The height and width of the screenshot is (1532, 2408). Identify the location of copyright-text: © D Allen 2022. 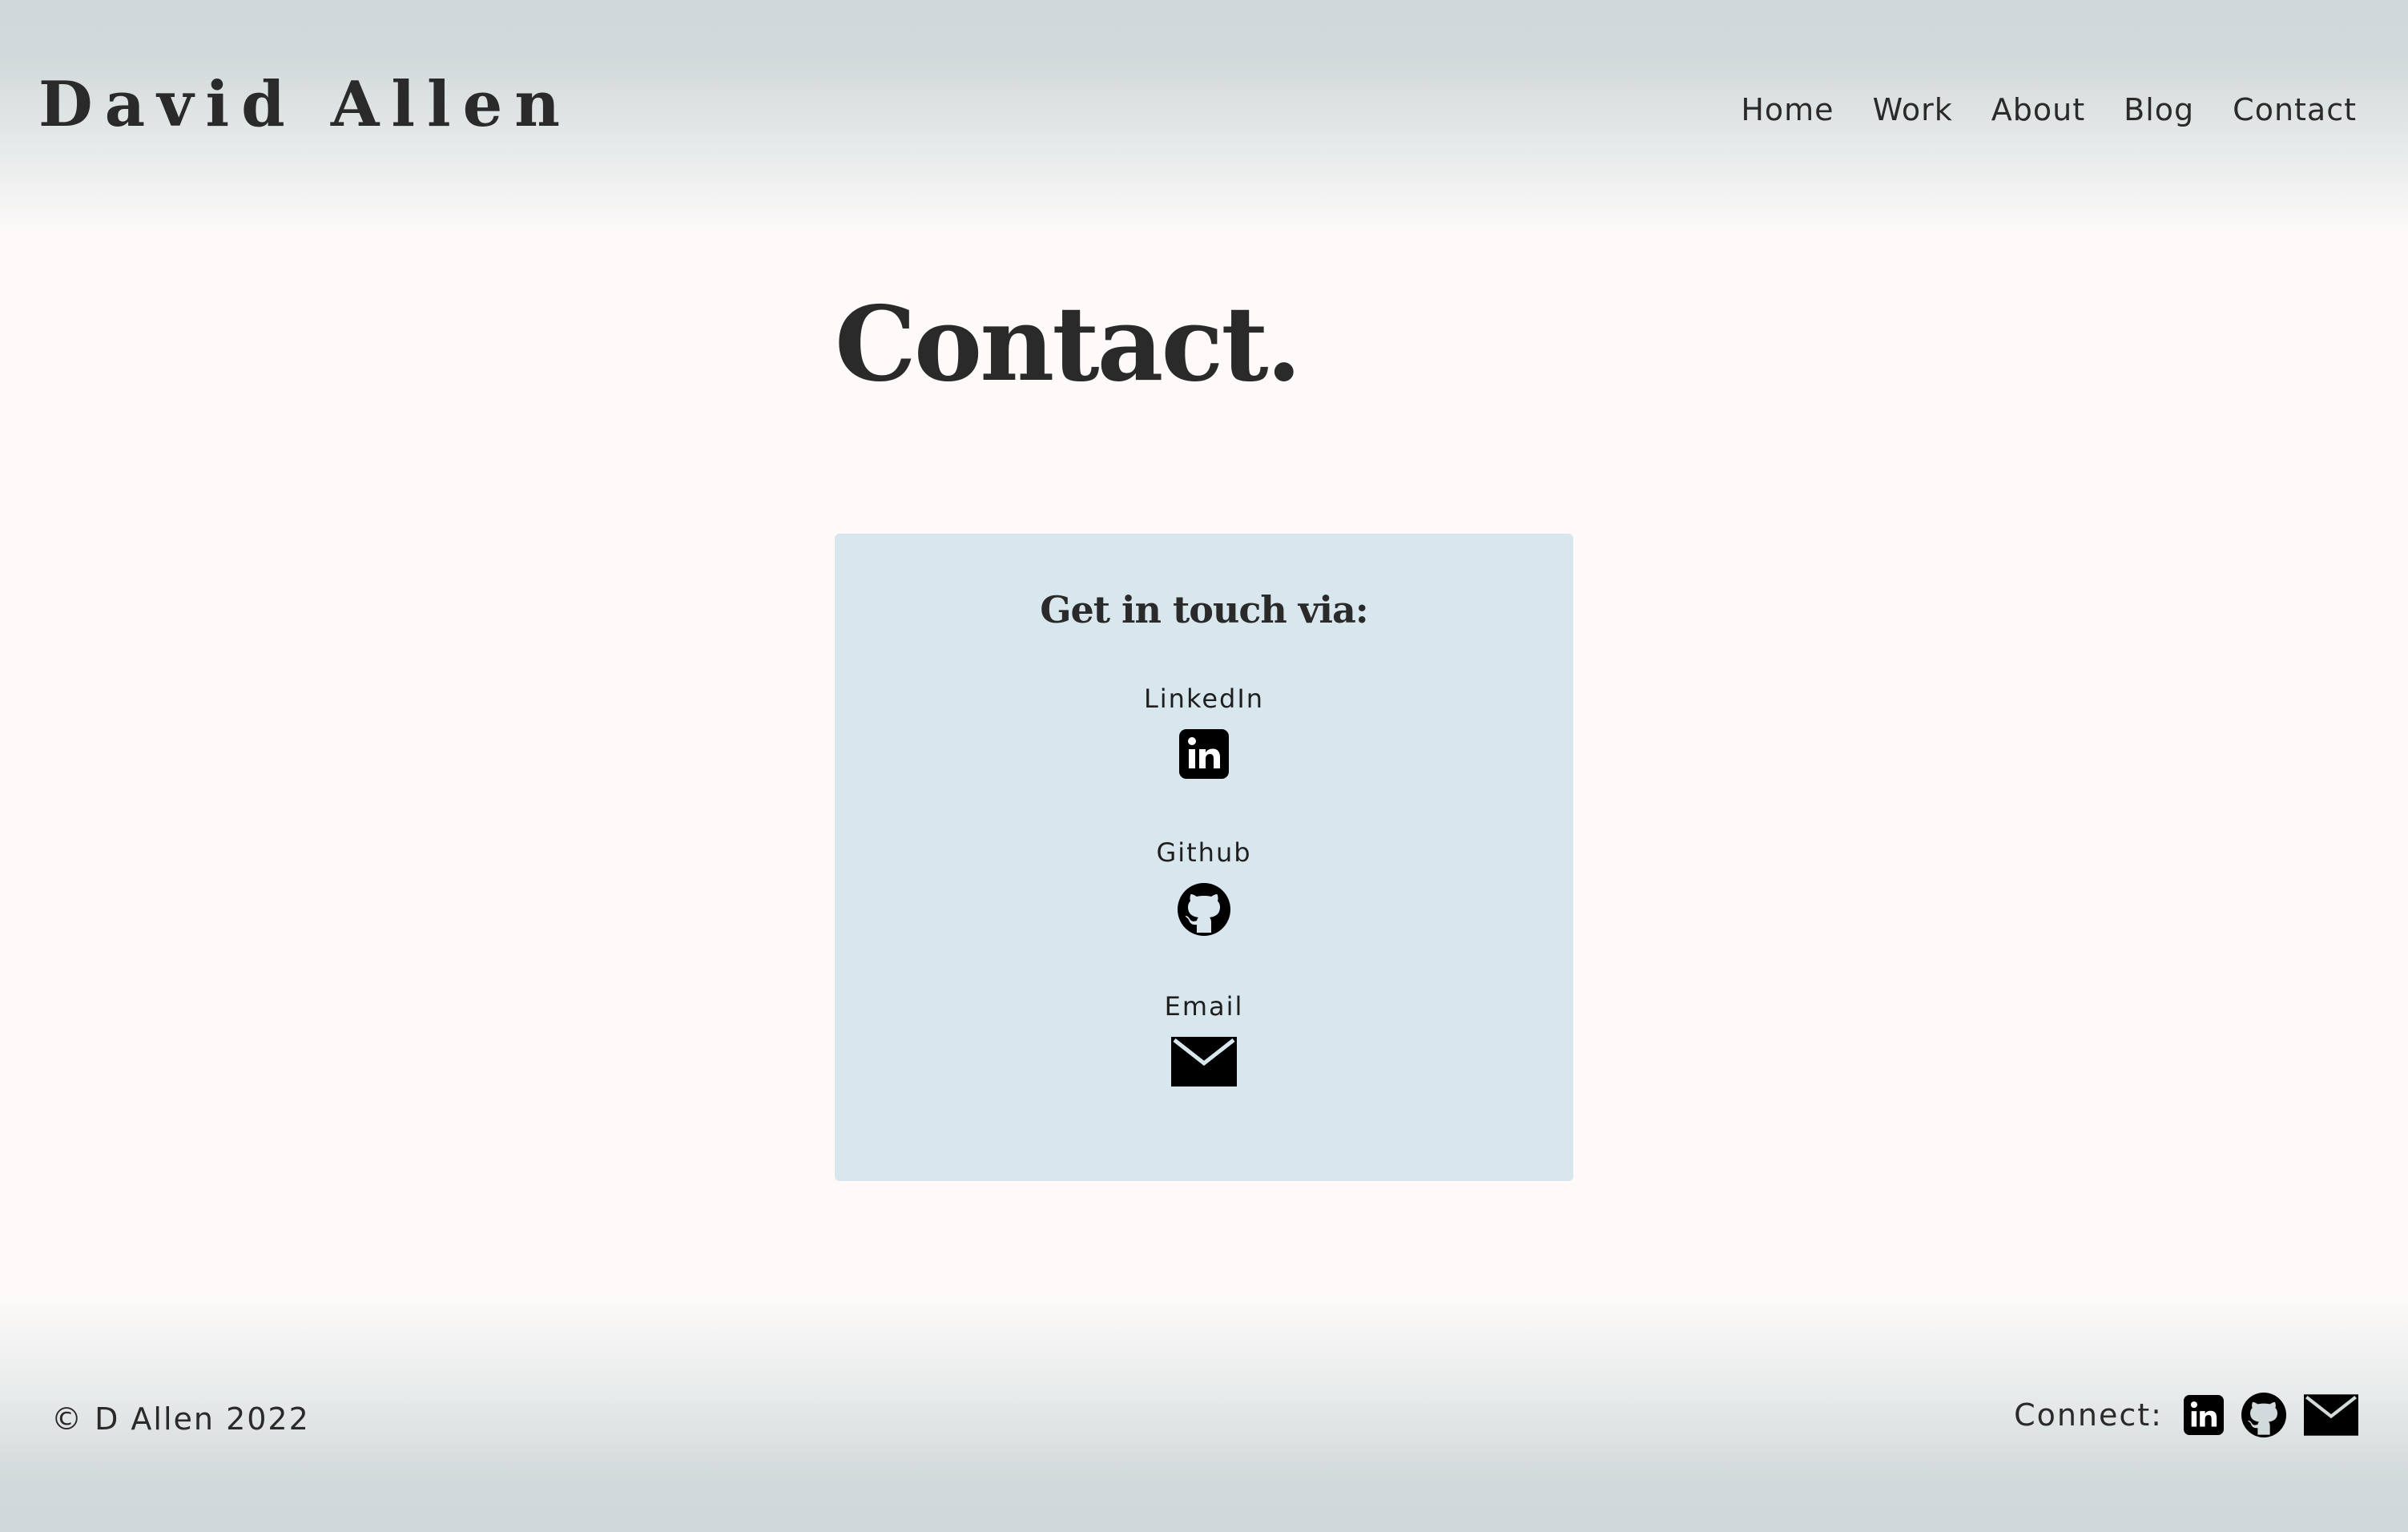
(180, 1419).